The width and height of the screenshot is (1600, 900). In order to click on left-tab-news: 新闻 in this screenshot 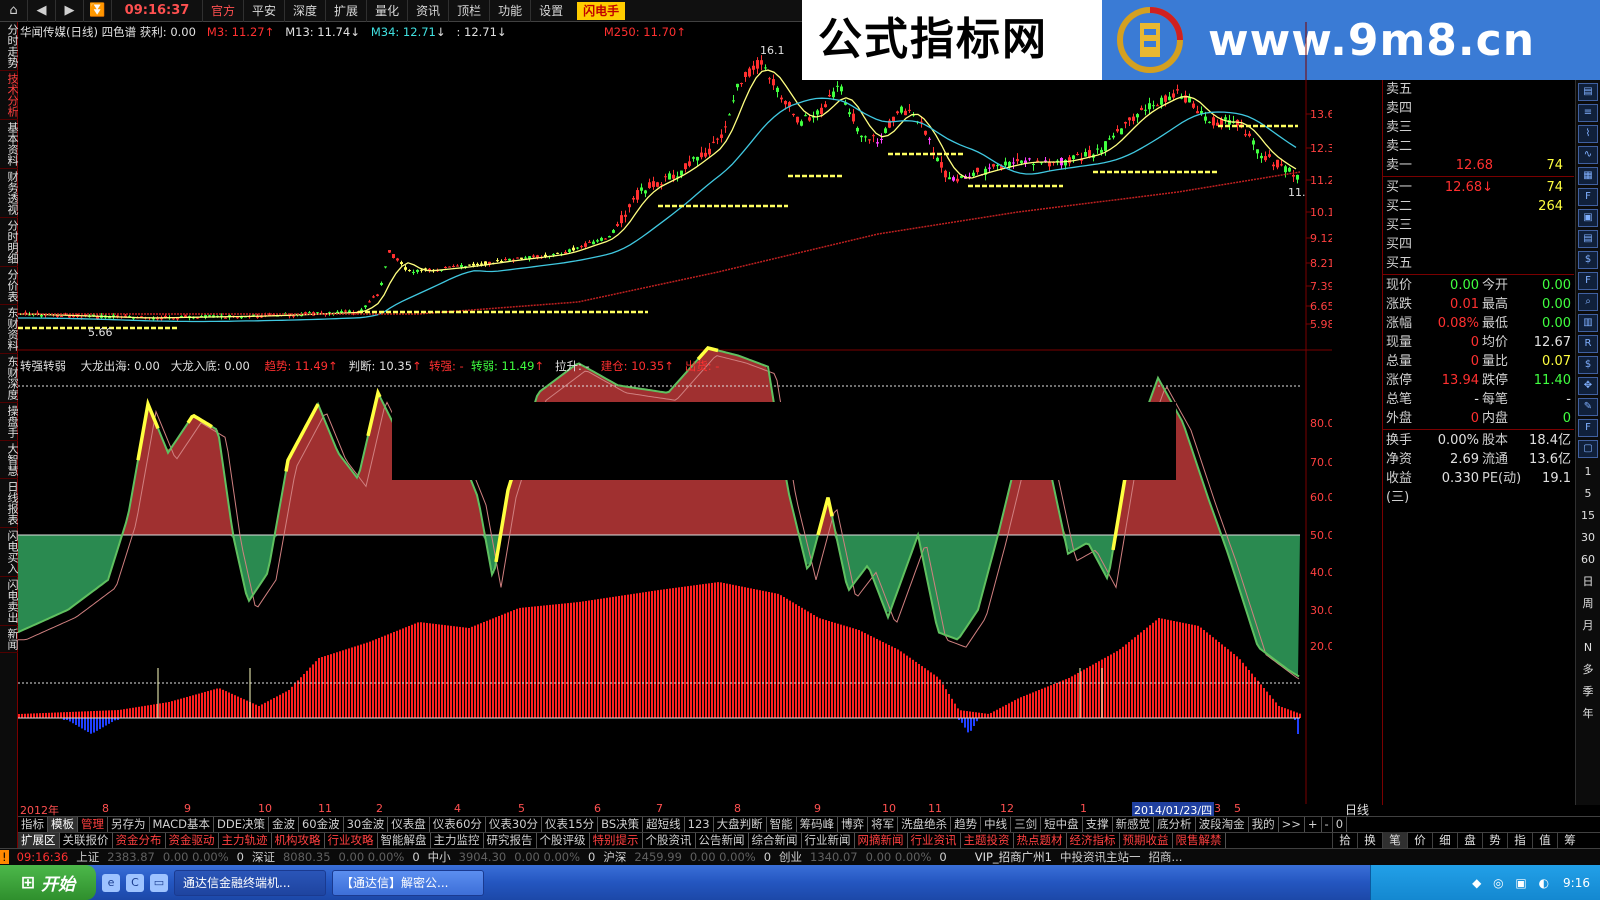, I will do `click(9, 639)`.